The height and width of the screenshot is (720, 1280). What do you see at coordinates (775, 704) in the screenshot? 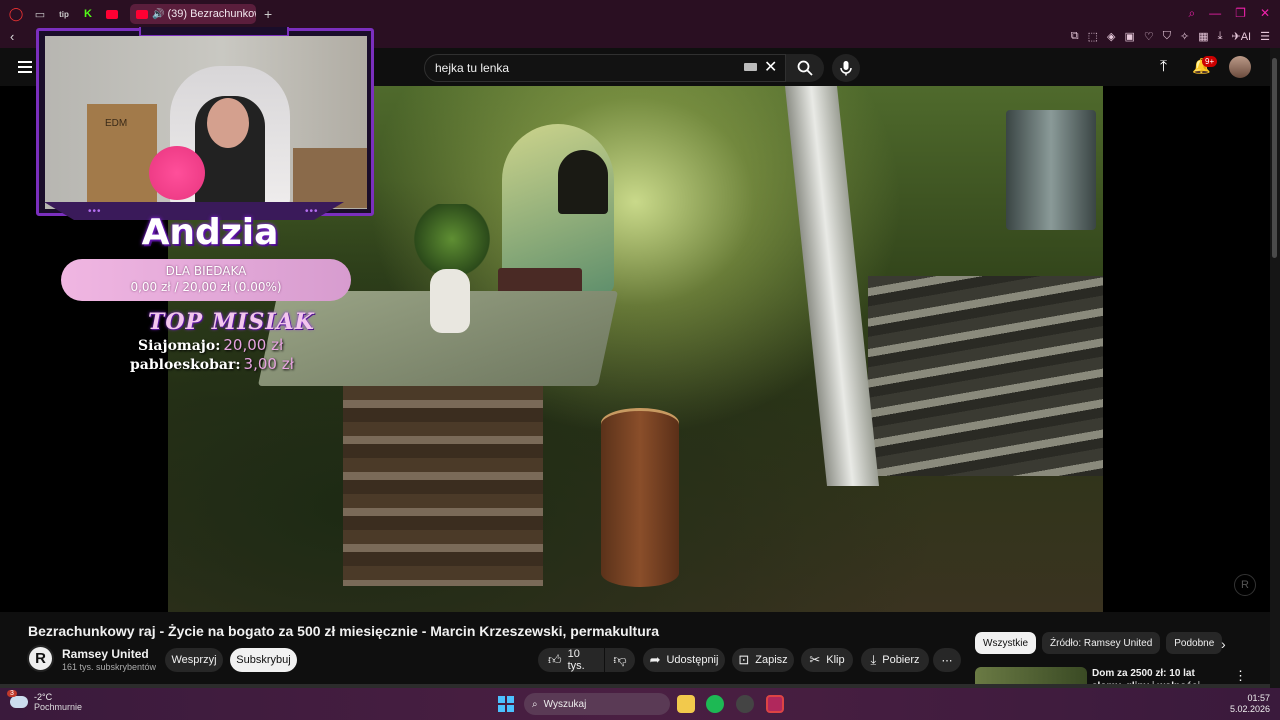
I see `opera-gx-icon` at bounding box center [775, 704].